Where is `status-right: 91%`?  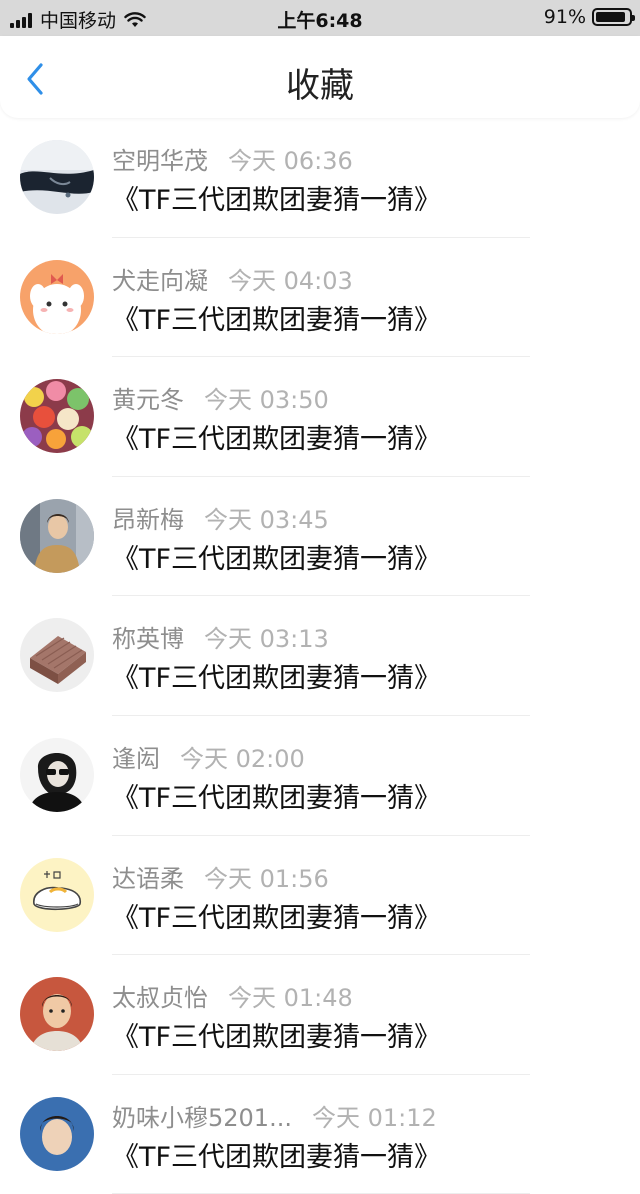 status-right: 91% is located at coordinates (589, 17).